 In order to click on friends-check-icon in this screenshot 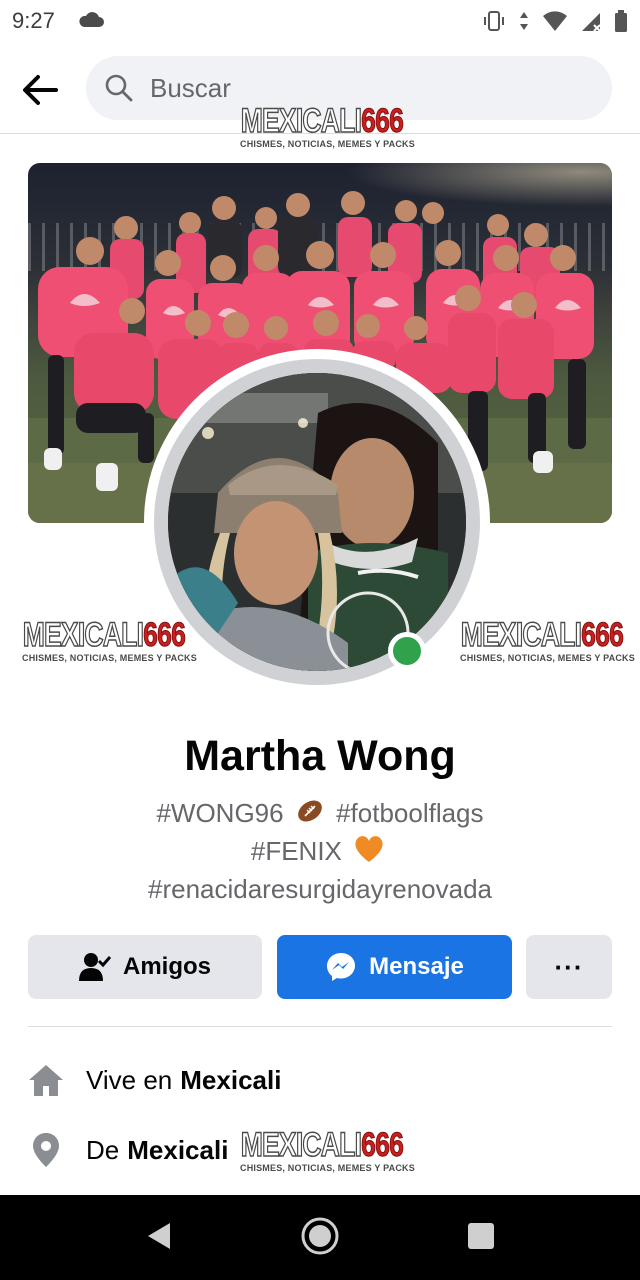, I will do `click(94, 967)`.